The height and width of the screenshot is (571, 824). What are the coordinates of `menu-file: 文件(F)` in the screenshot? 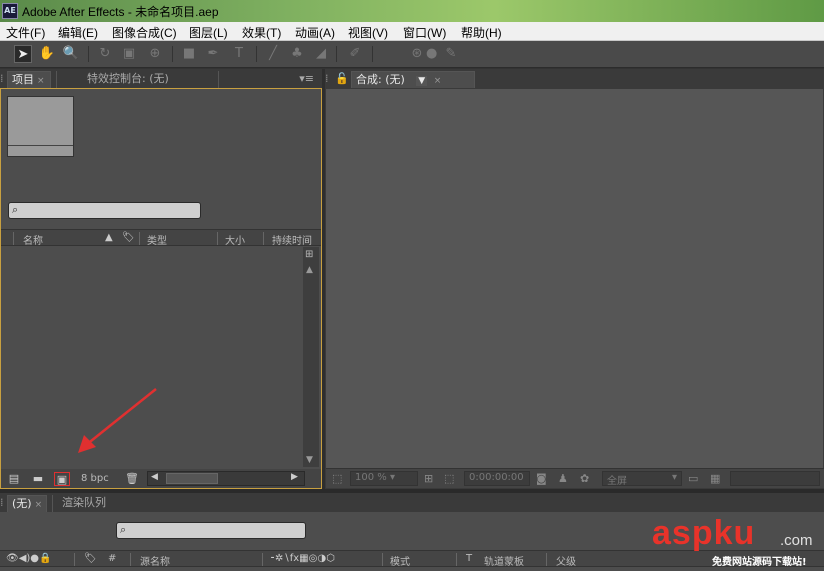 It's located at (25, 32).